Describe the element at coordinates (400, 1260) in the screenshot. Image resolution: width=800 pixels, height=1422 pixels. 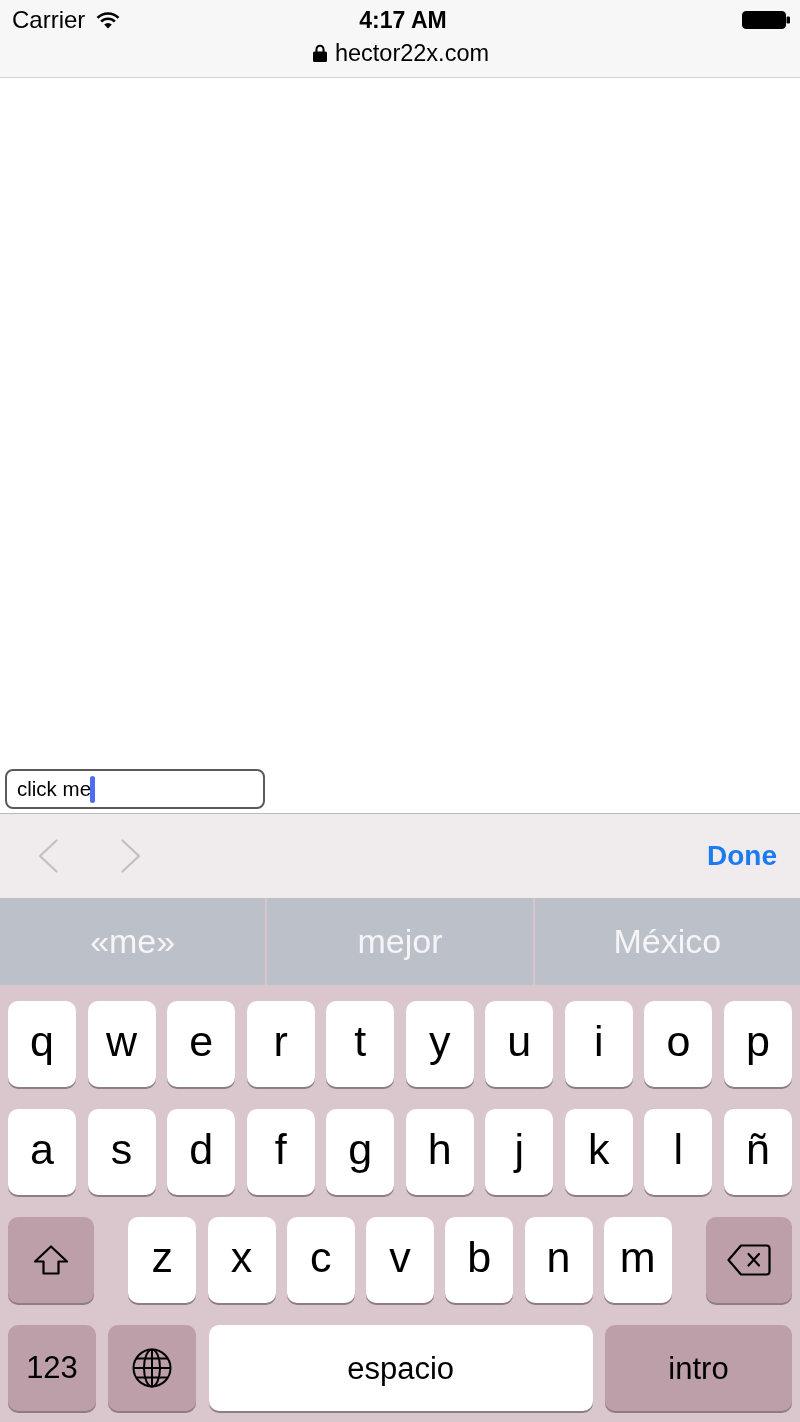
I see `letter-key: v` at that location.